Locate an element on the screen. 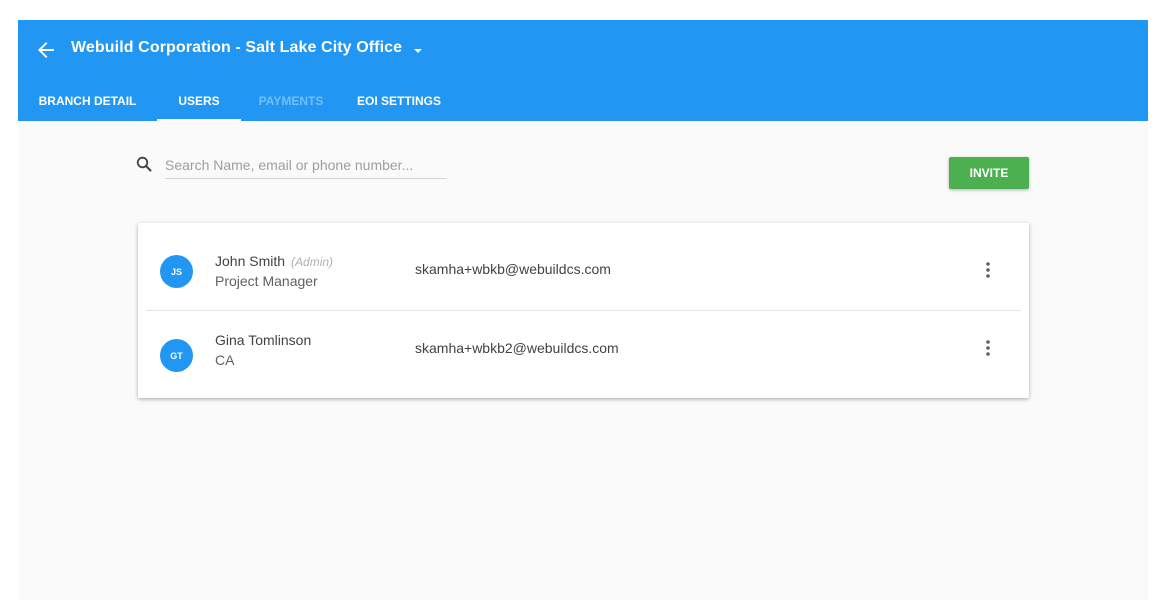  search-icon is located at coordinates (144, 164).